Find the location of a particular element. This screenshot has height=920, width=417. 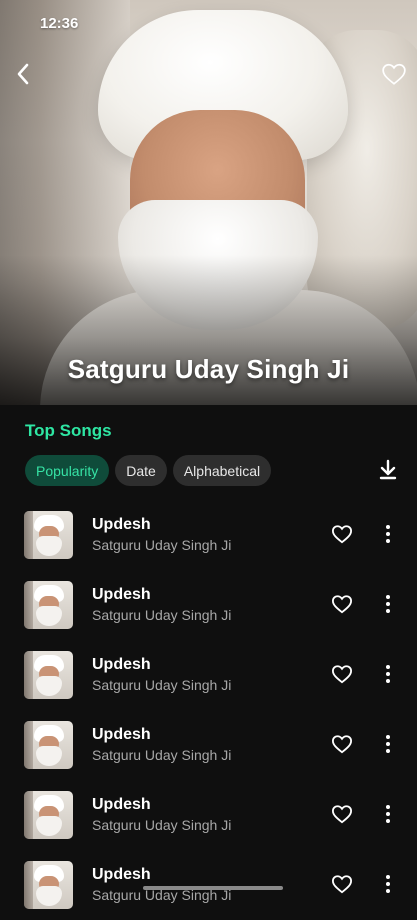

favorite-artist-button is located at coordinates (394, 74).